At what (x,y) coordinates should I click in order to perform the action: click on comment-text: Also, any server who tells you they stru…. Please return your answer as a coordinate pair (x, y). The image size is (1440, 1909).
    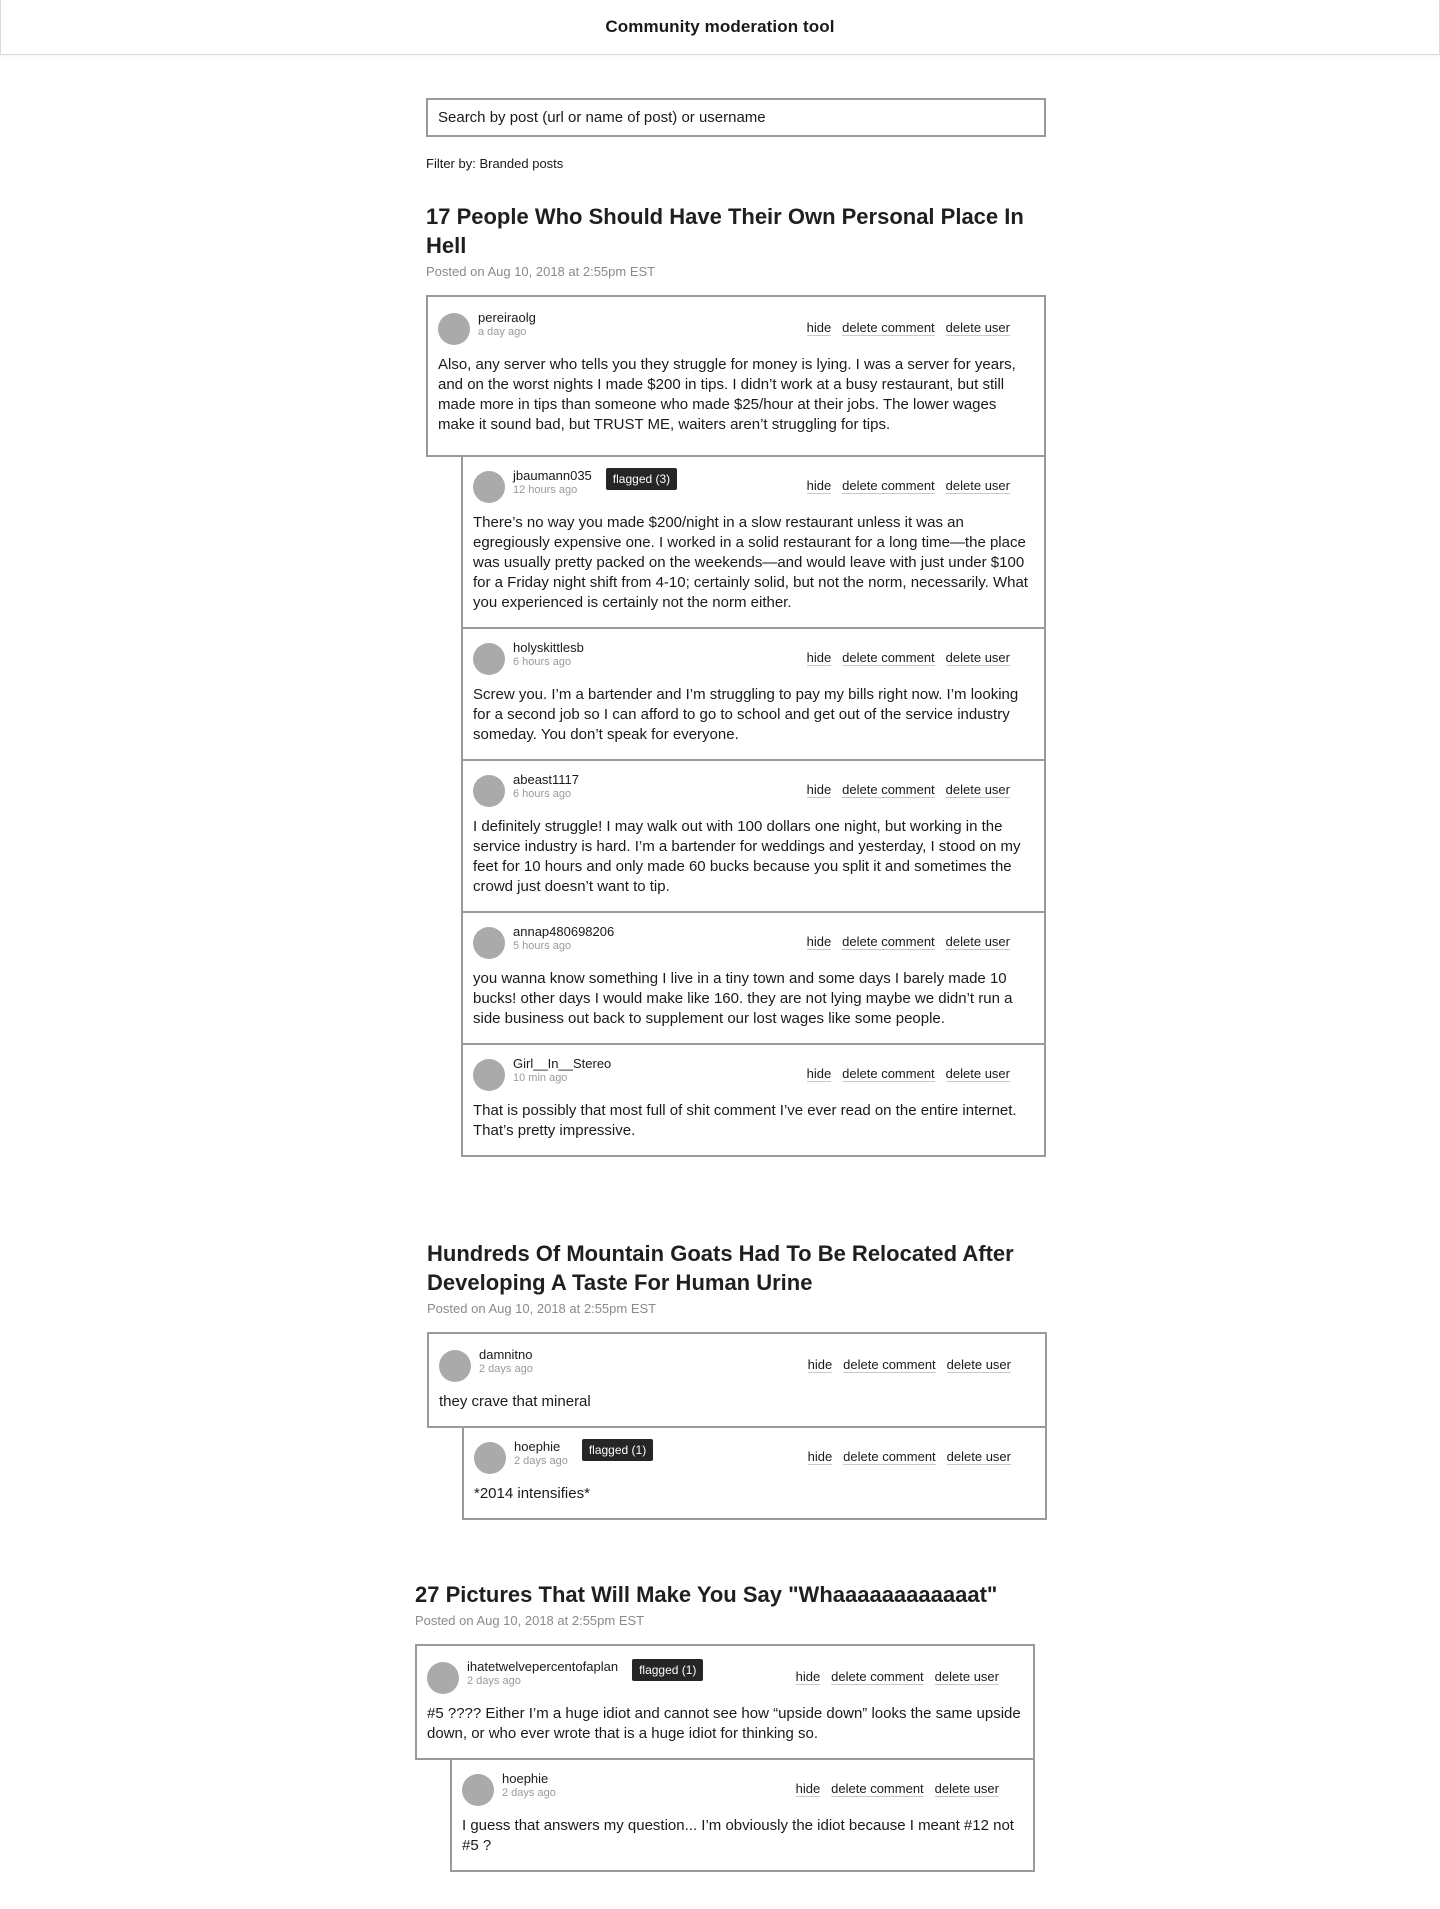
    Looking at the image, I should click on (727, 394).